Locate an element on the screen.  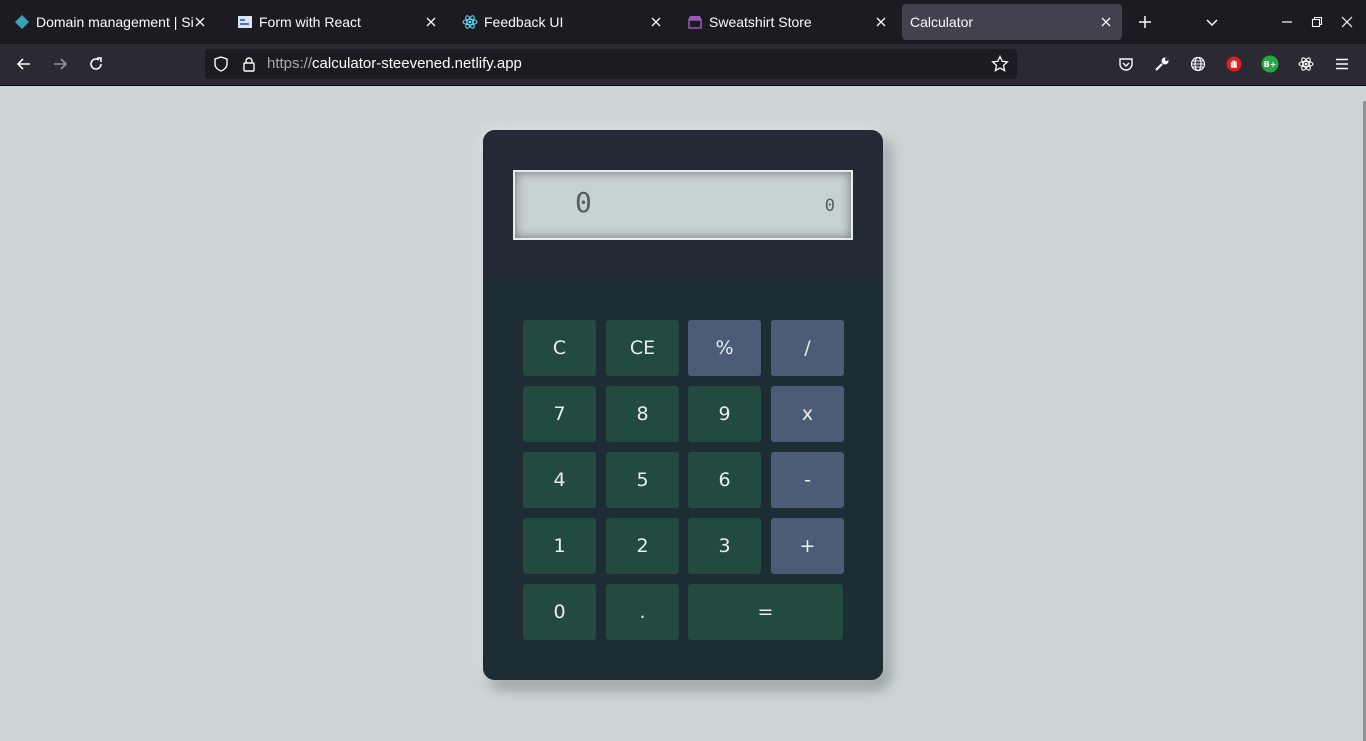
calculator-screen: 0 0 is located at coordinates (683, 205).